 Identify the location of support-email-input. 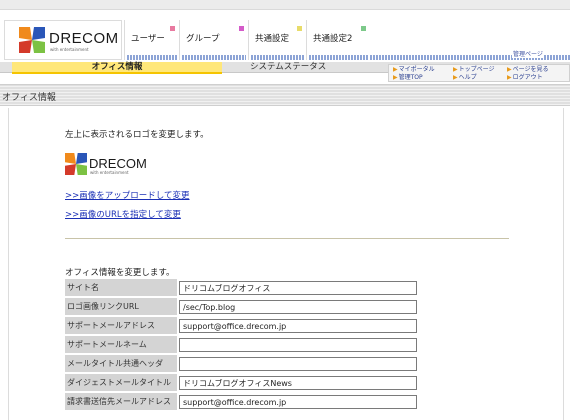
(298, 326).